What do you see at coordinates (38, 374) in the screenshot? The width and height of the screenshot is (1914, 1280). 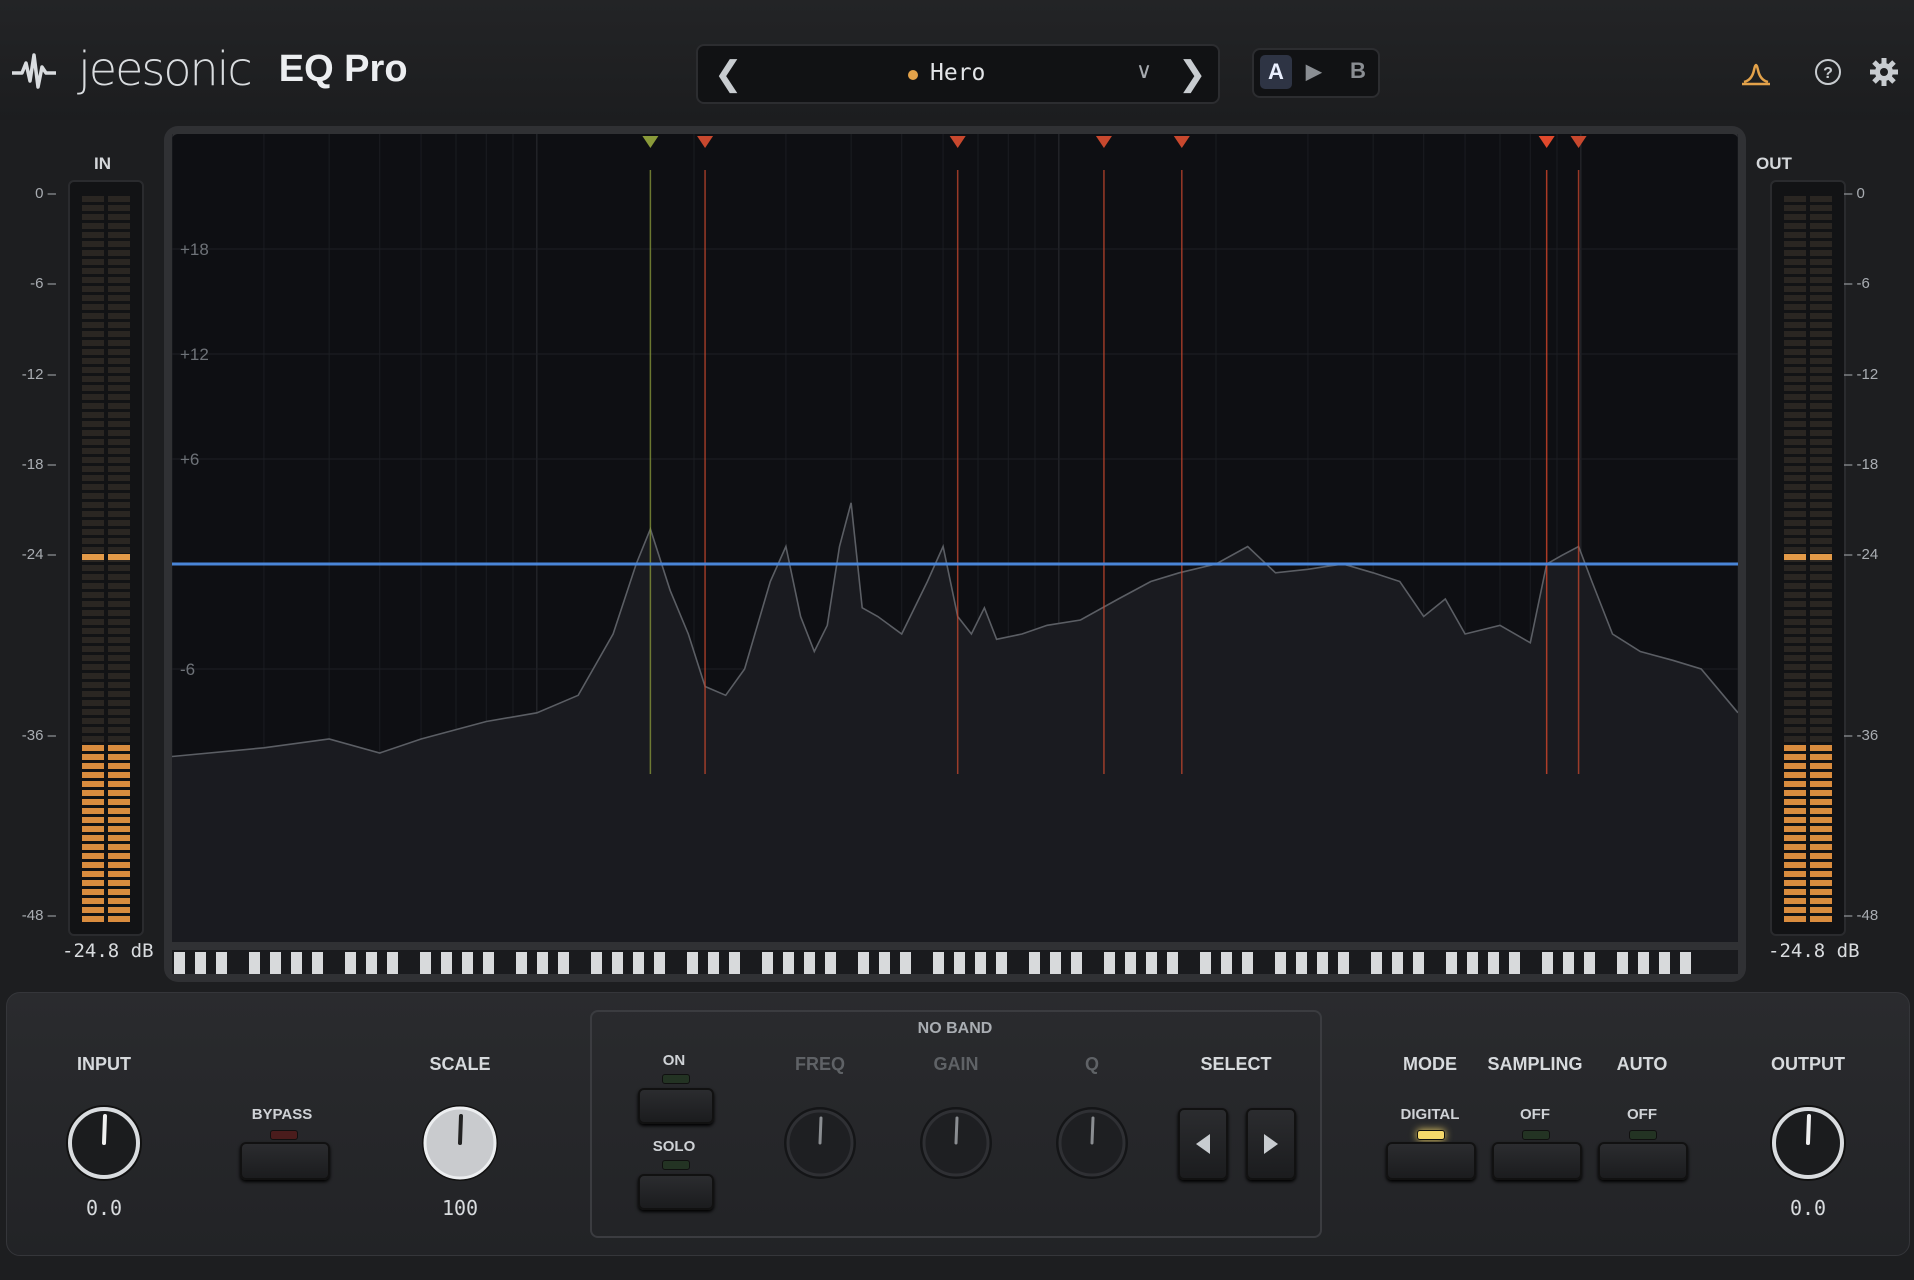 I see `meter-scale-label: -12 –` at bounding box center [38, 374].